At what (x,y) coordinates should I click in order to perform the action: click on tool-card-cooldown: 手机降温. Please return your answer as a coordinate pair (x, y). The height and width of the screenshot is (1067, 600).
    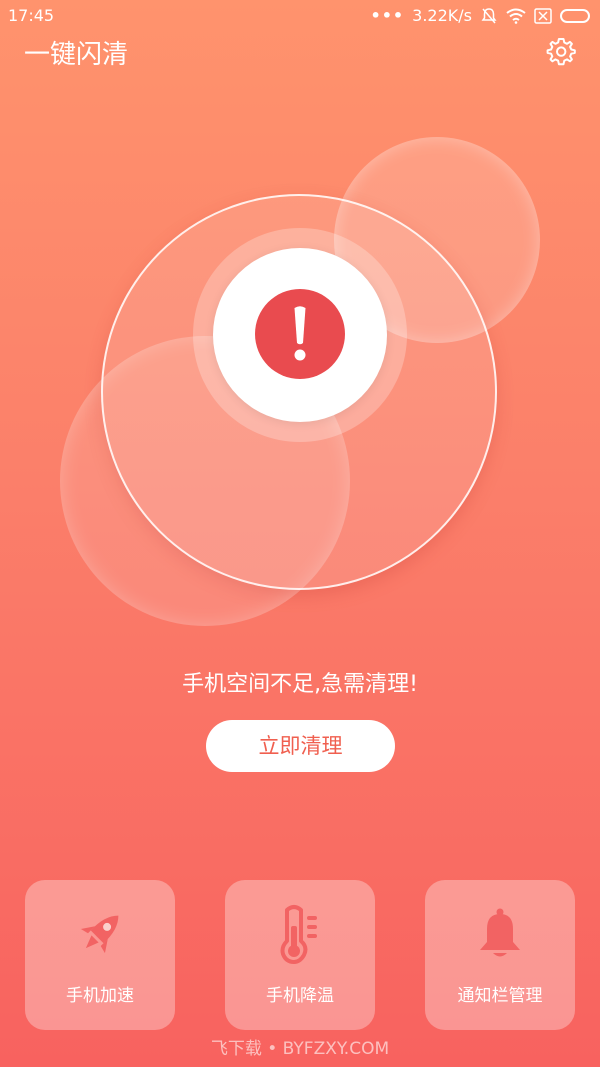
    Looking at the image, I should click on (300, 955).